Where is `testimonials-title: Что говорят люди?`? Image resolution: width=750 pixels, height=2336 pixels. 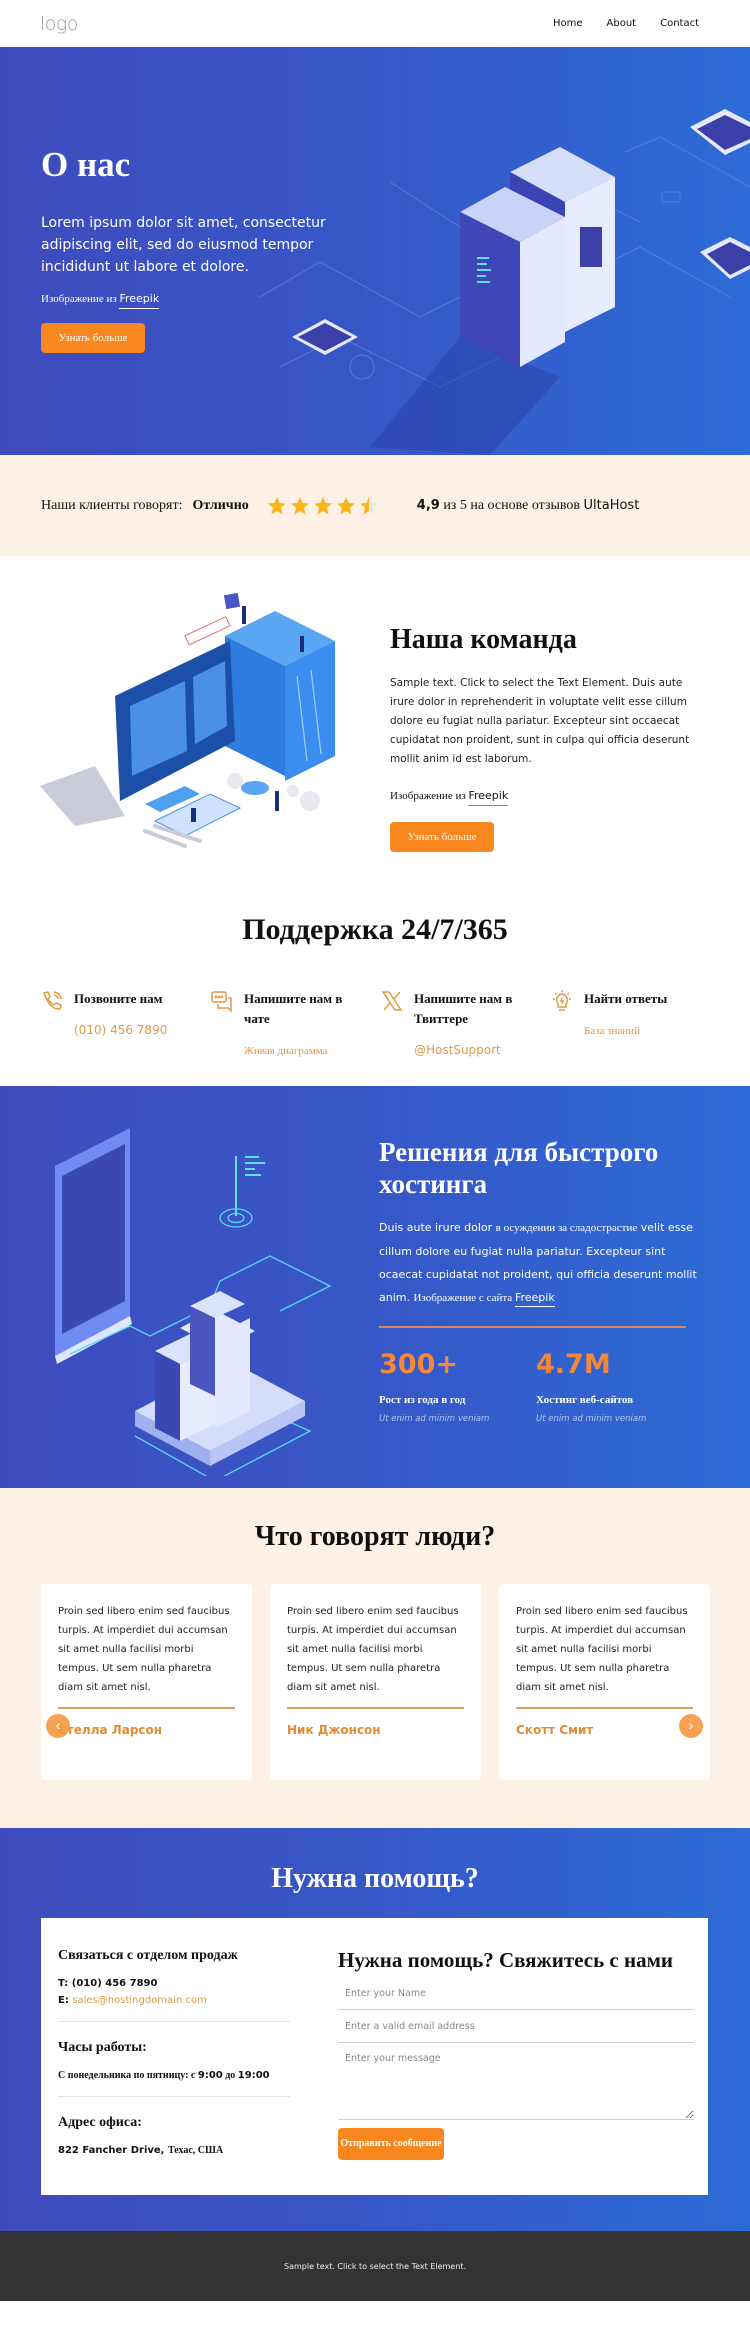
testimonials-title: Что говорят люди? is located at coordinates (375, 1536).